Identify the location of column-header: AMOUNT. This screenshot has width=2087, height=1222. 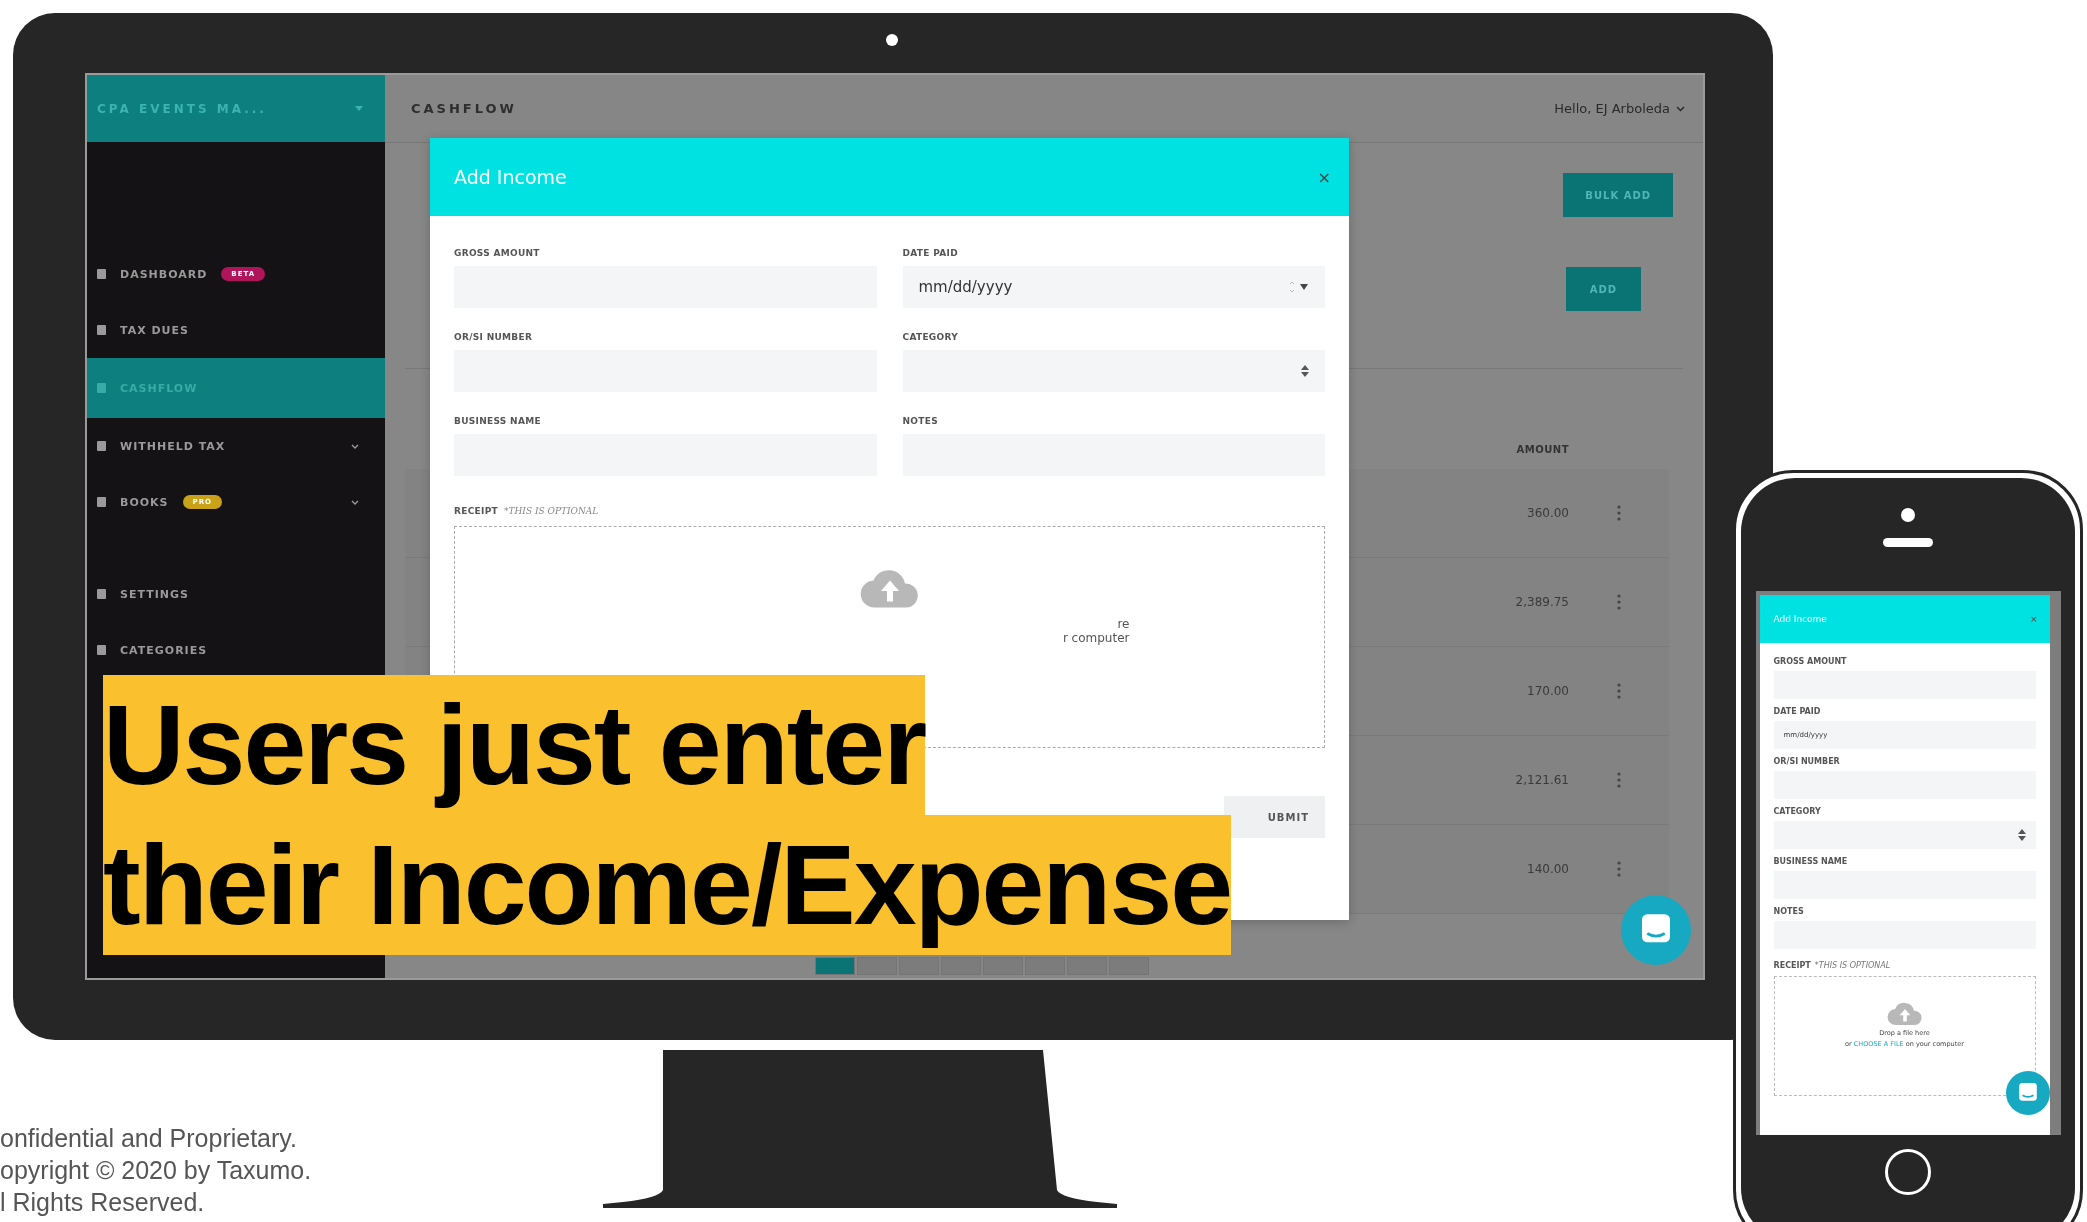
(1542, 449).